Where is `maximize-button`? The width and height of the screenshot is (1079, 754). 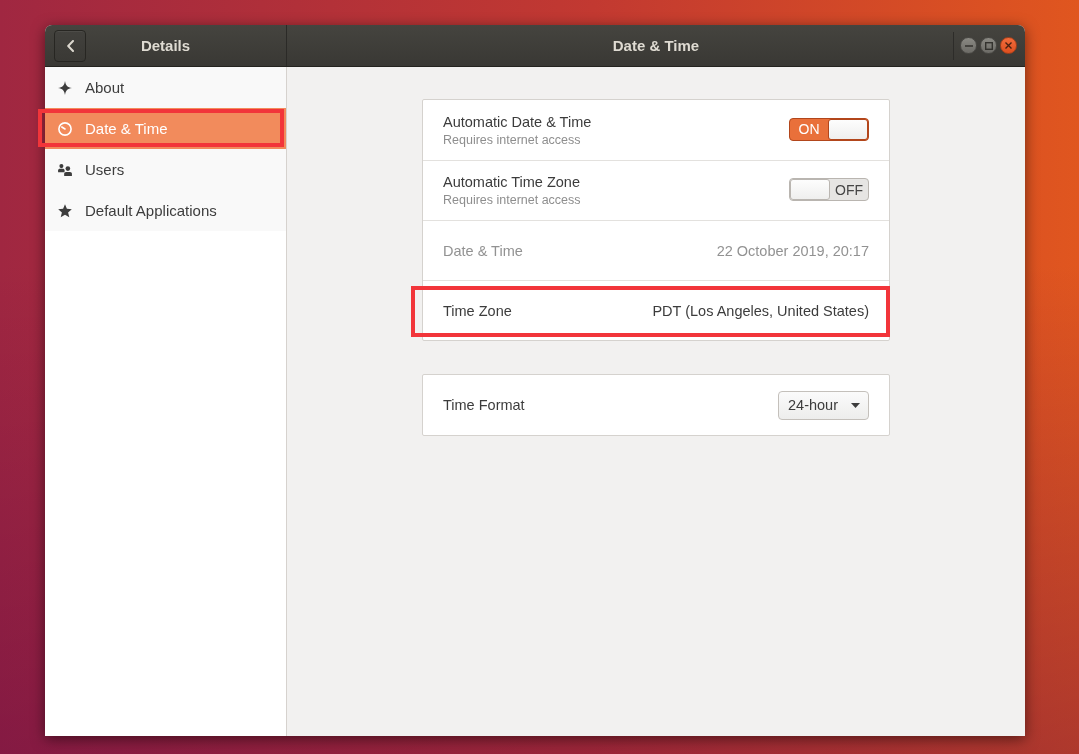
maximize-button is located at coordinates (988, 45).